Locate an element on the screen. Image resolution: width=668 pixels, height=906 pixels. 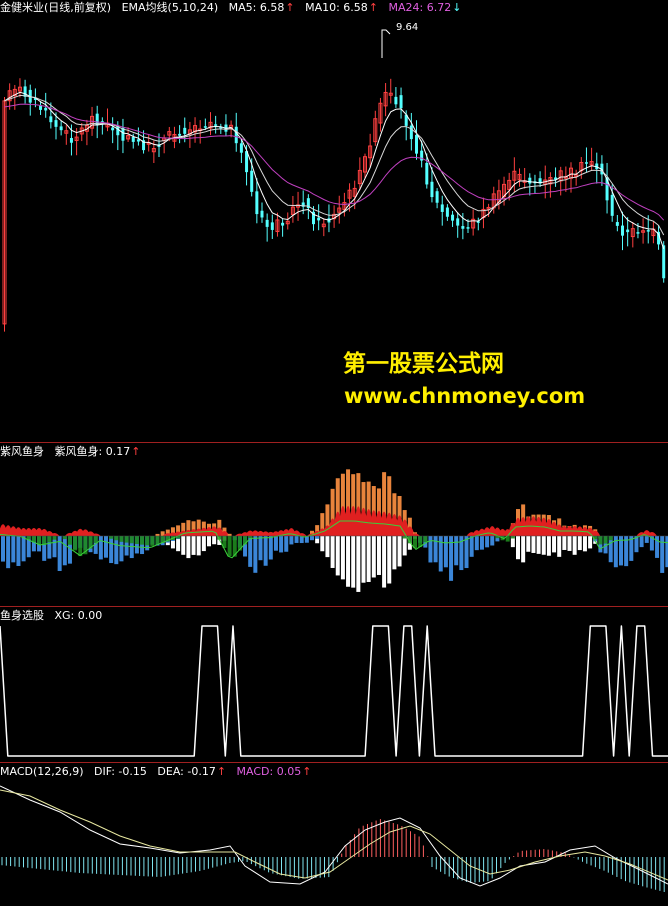
dif-line is located at coordinates (334, 836).